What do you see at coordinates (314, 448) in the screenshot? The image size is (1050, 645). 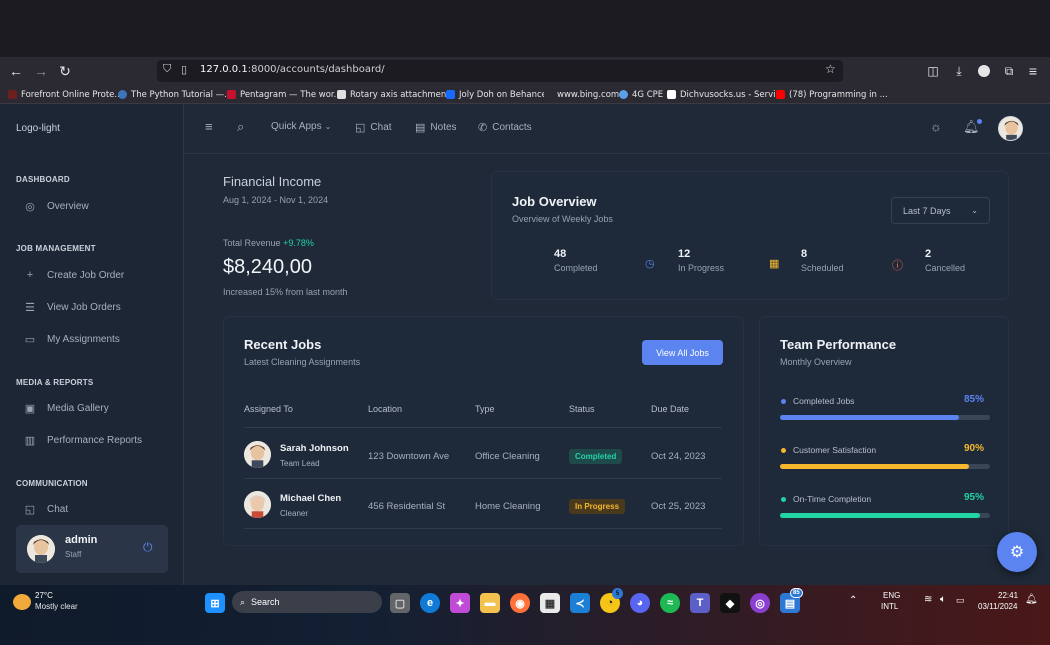 I see `assignee-name: Sarah Johnson` at bounding box center [314, 448].